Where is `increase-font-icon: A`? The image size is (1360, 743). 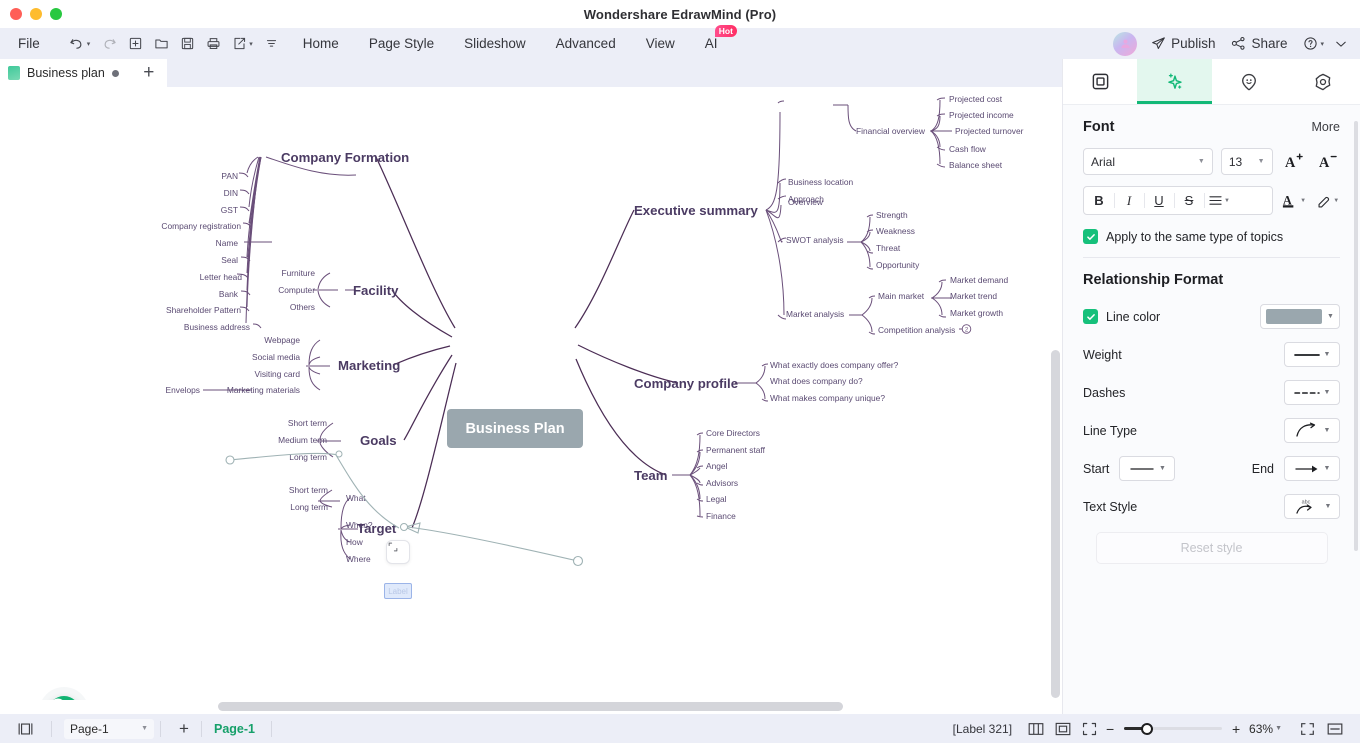
increase-font-icon: A is located at coordinates (1294, 162).